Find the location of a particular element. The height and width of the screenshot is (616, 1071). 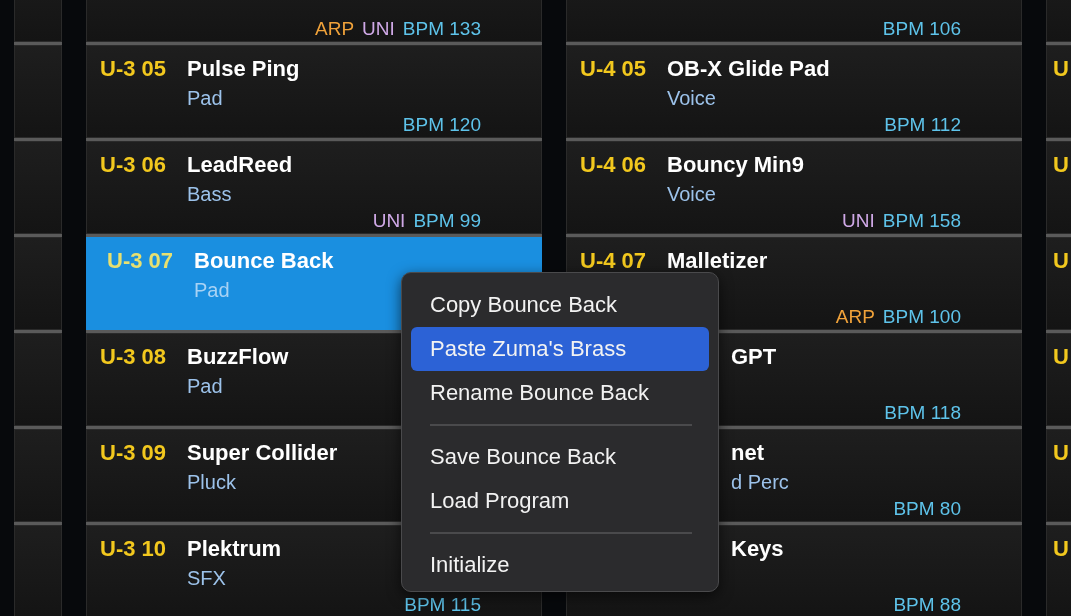

menu-item: Paste Zuma's Brass is located at coordinates (560, 349).